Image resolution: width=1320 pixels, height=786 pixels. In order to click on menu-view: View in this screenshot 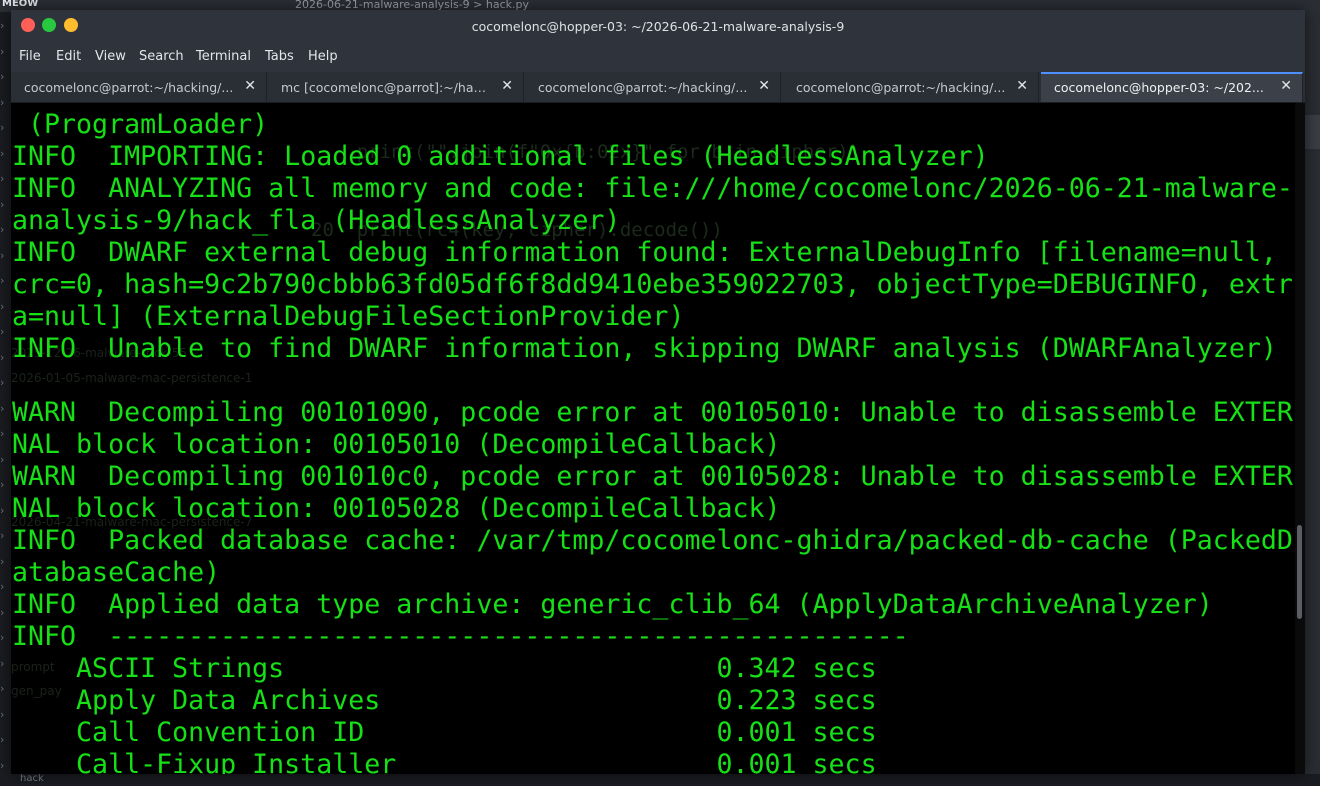, I will do `click(110, 56)`.